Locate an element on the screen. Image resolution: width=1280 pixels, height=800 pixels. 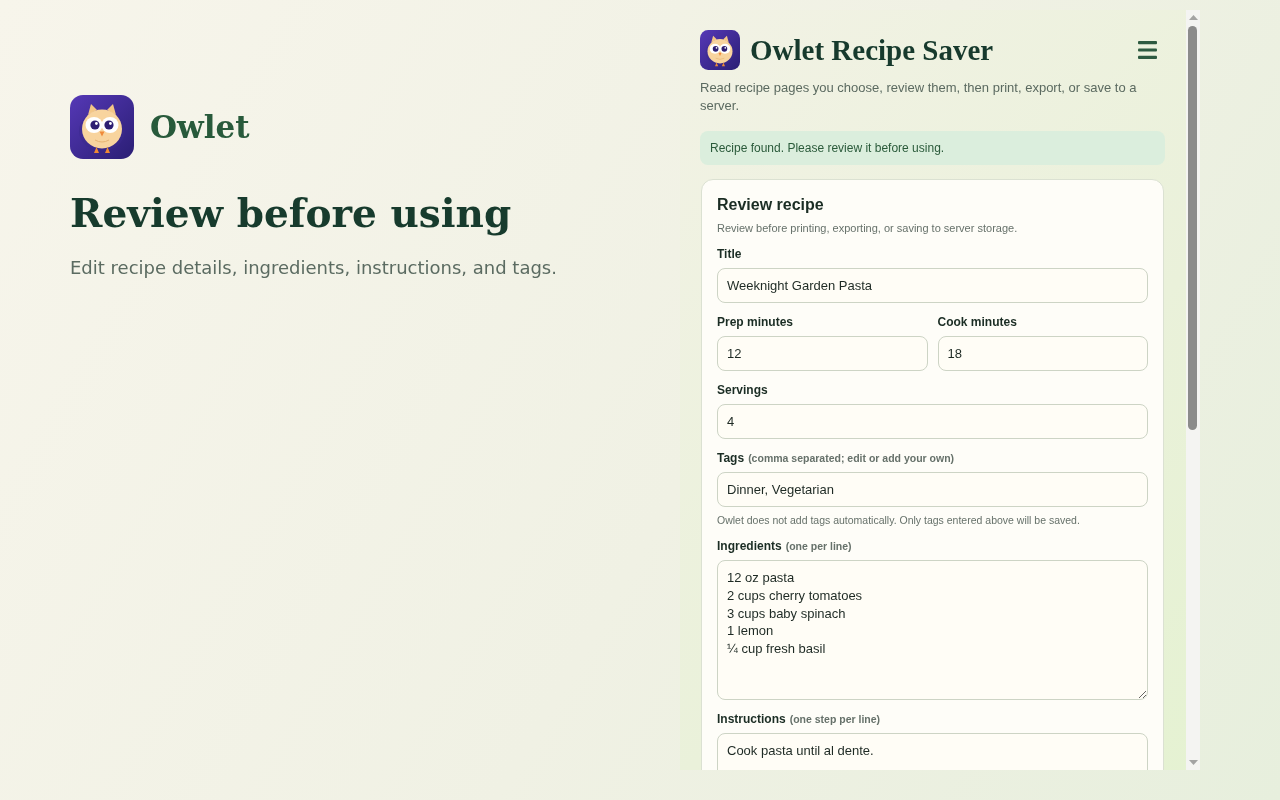
input-field: 12 is located at coordinates (822, 353).